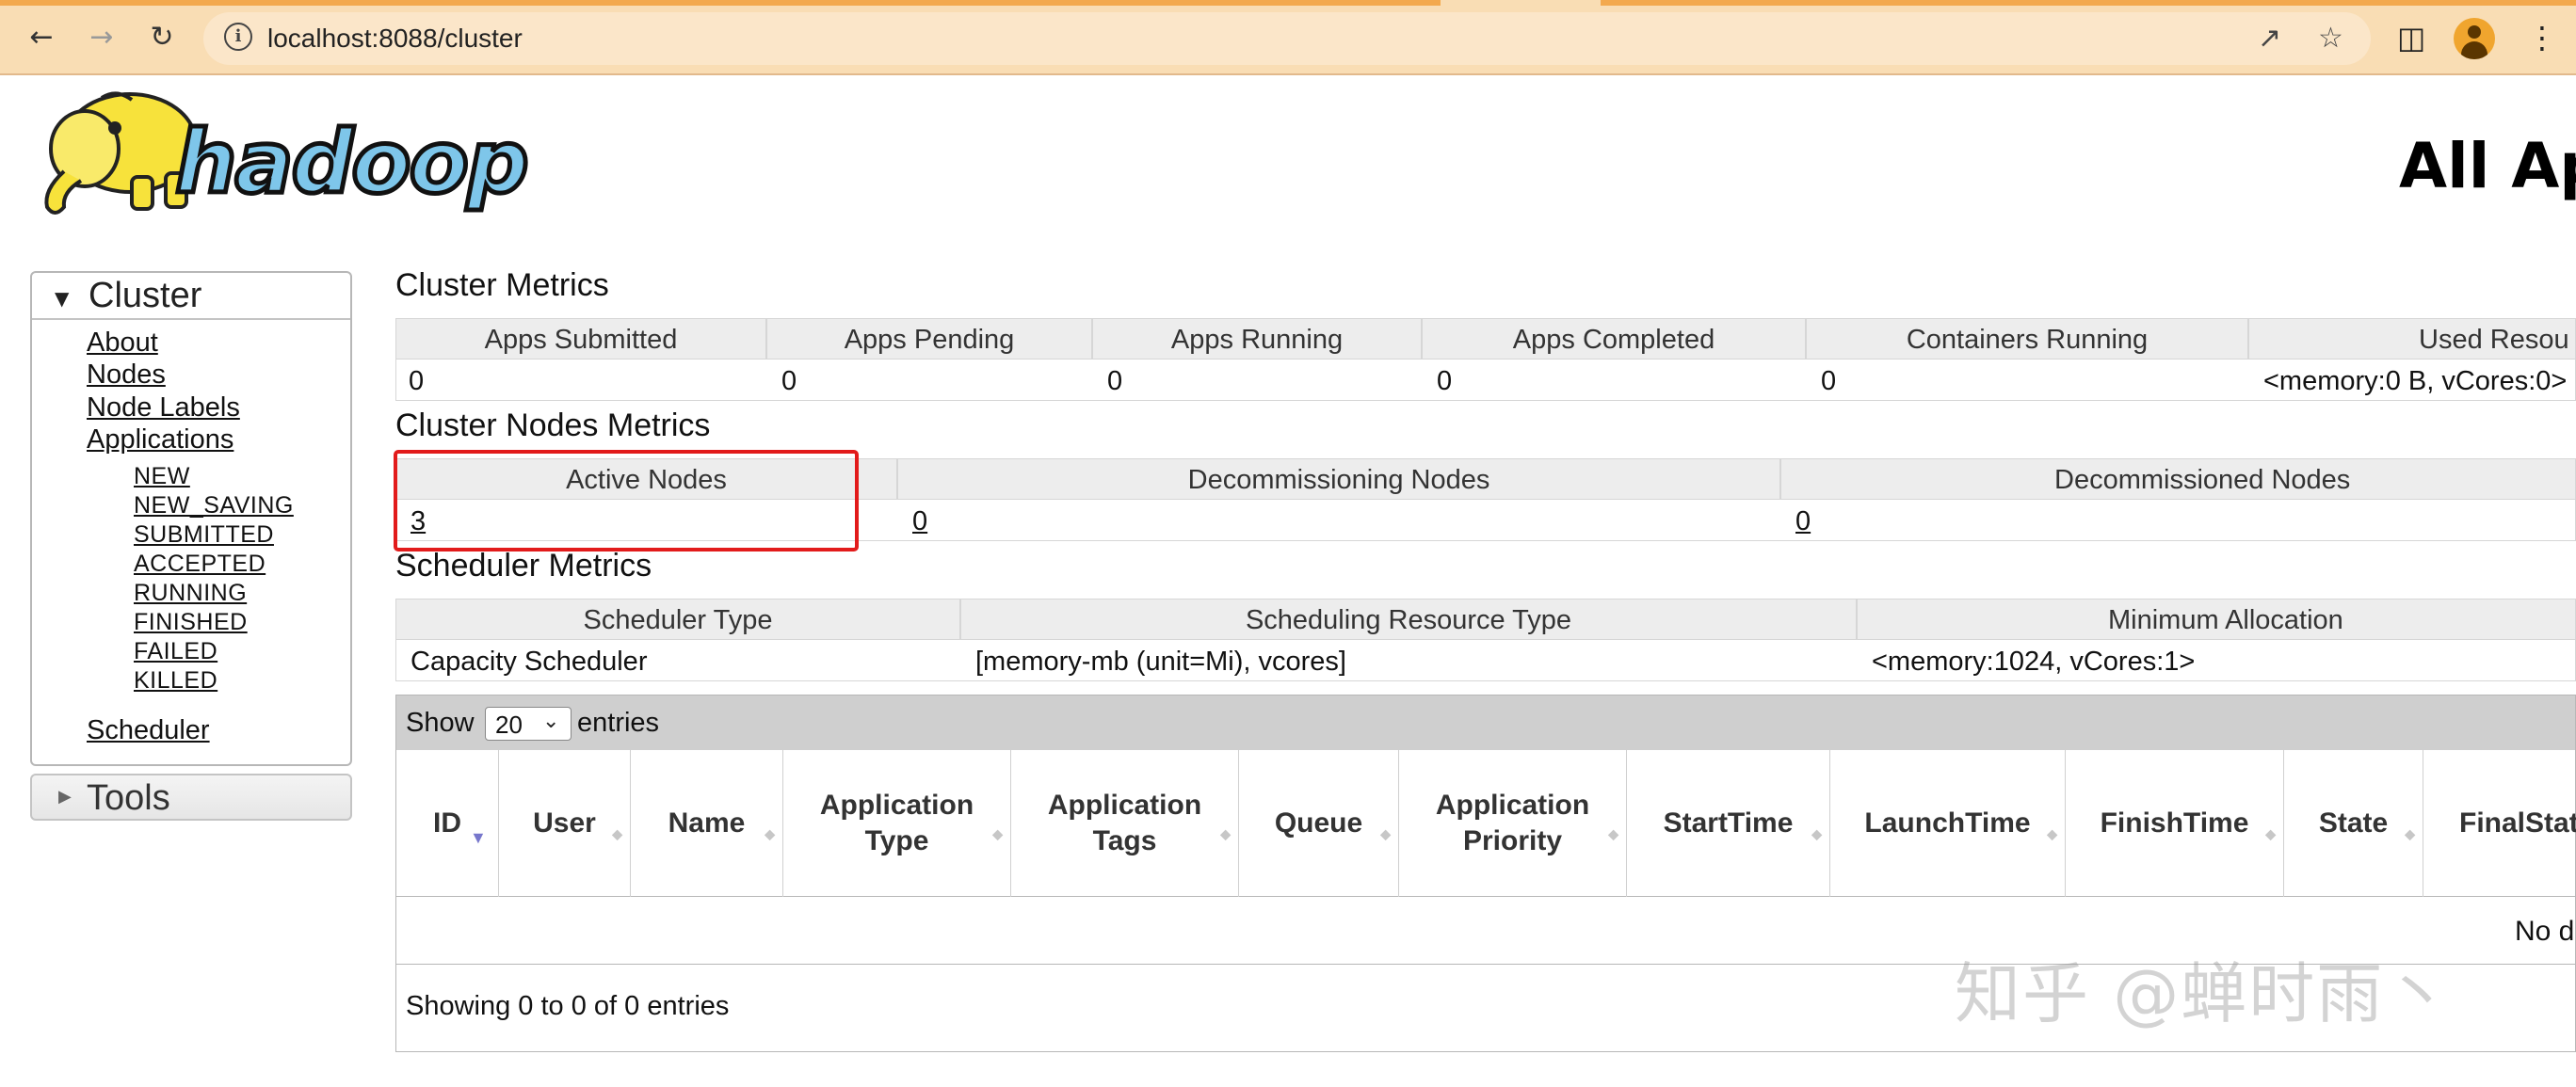 The width and height of the screenshot is (2576, 1087). Describe the element at coordinates (523, 565) in the screenshot. I see `scheduler-metrics-title: Scheduler Metrics` at that location.